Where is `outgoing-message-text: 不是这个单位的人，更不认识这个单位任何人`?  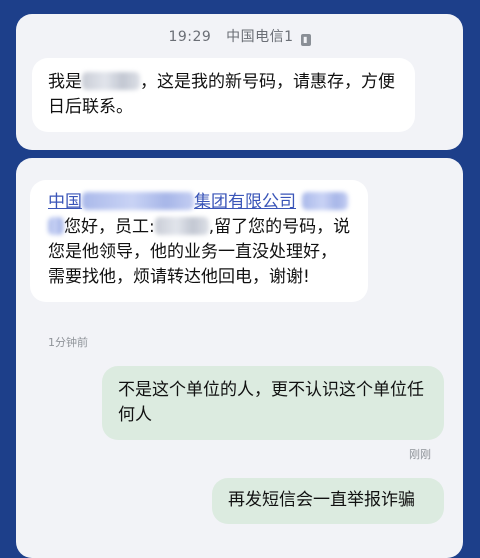 outgoing-message-text: 不是这个单位的人，更不认识这个单位任何人 is located at coordinates (271, 402).